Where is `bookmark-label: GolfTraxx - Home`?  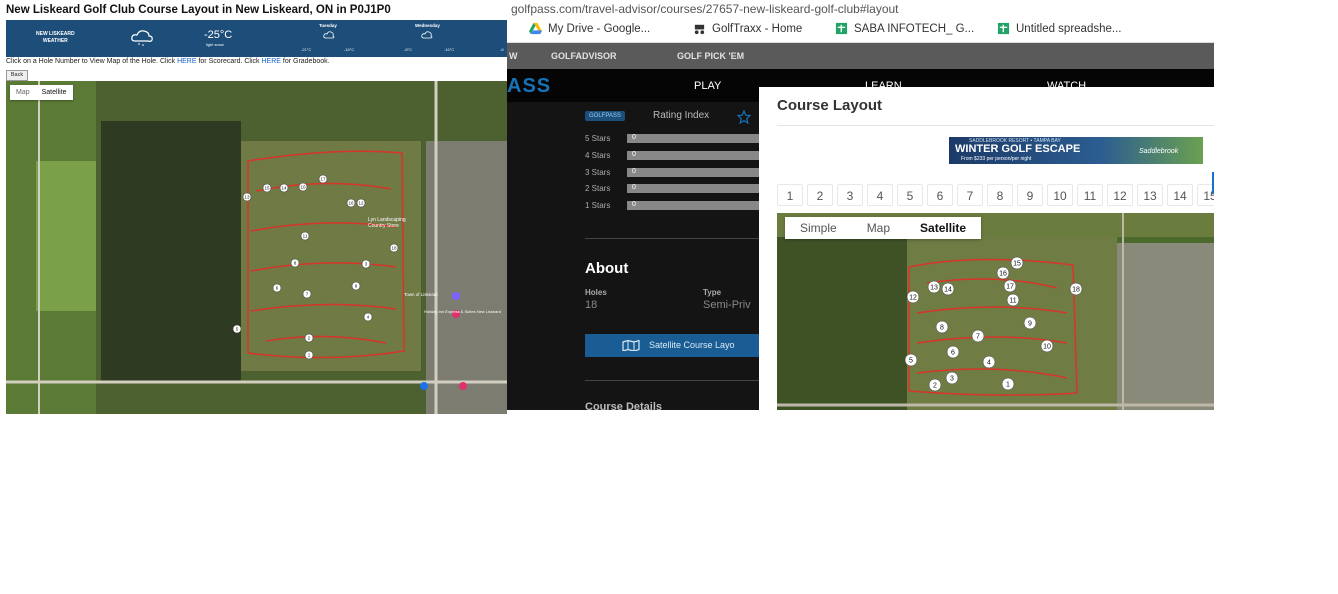 bookmark-label: GolfTraxx - Home is located at coordinates (757, 28).